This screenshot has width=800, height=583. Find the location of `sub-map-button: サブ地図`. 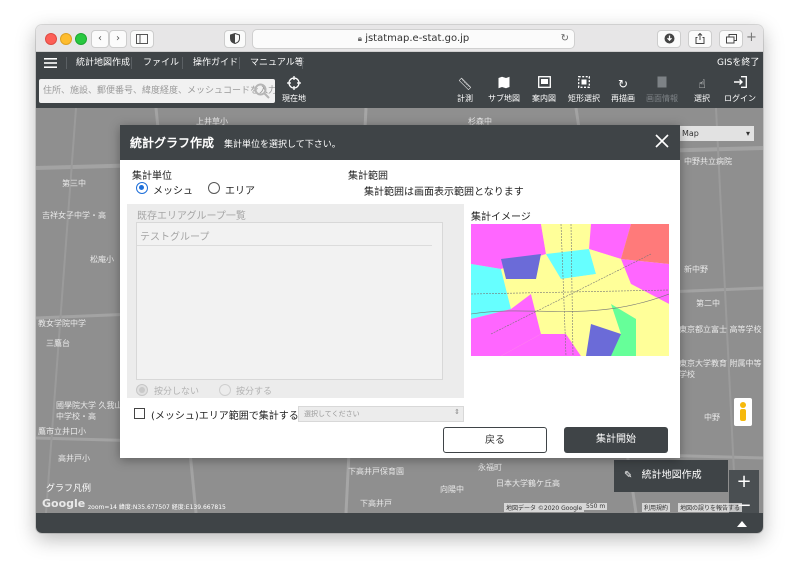

sub-map-button: サブ地図 is located at coordinates (504, 90).